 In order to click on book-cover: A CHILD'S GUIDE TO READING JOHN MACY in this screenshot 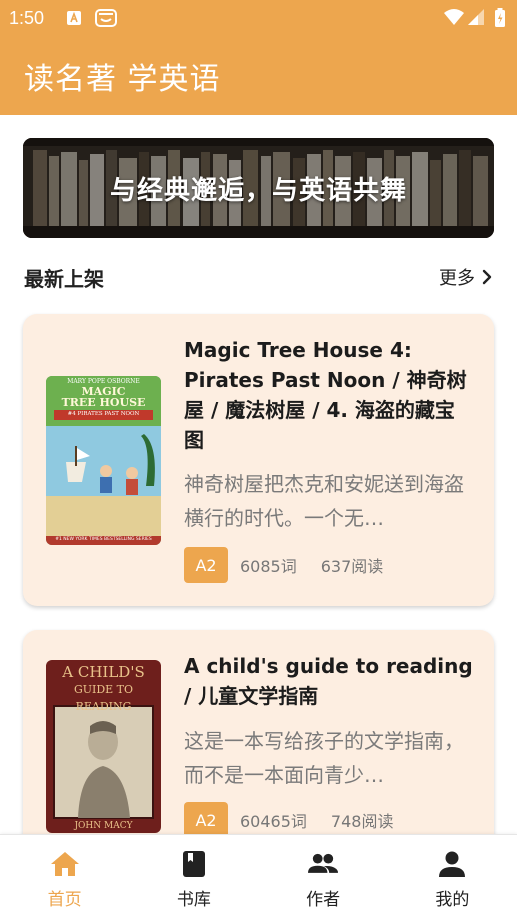, I will do `click(103, 746)`.